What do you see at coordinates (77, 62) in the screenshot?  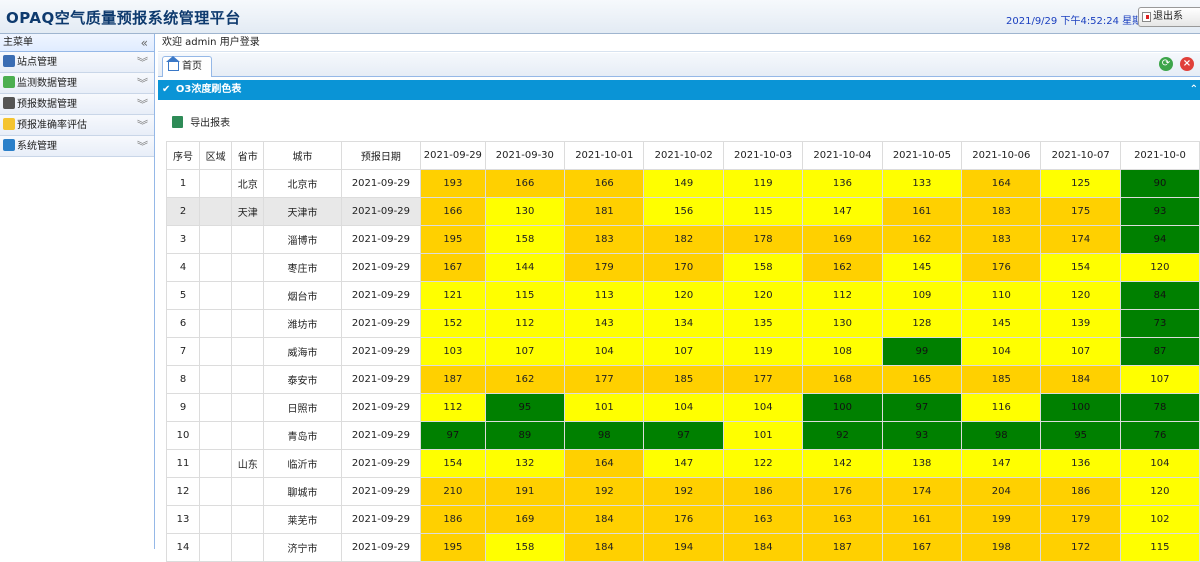 I see `sidebar-item-0: 站点管理 ︾` at bounding box center [77, 62].